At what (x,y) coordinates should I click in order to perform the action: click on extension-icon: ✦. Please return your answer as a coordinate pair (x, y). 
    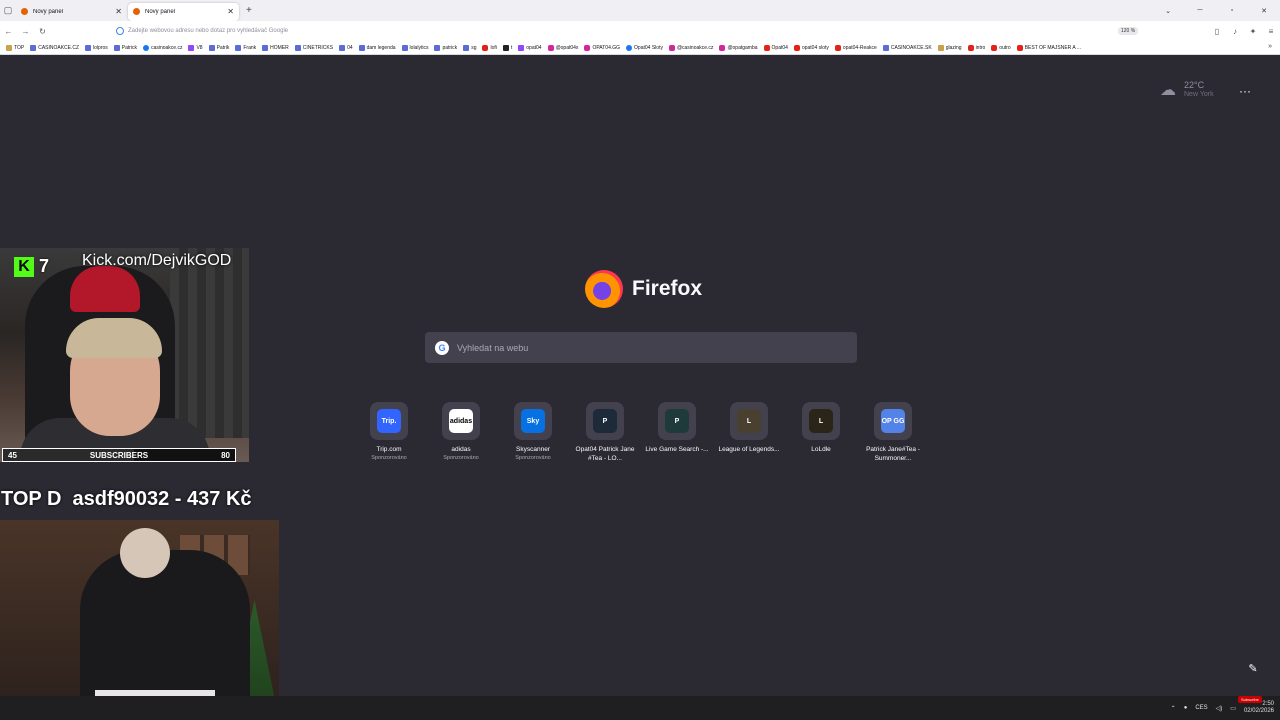
    Looking at the image, I should click on (1253, 31).